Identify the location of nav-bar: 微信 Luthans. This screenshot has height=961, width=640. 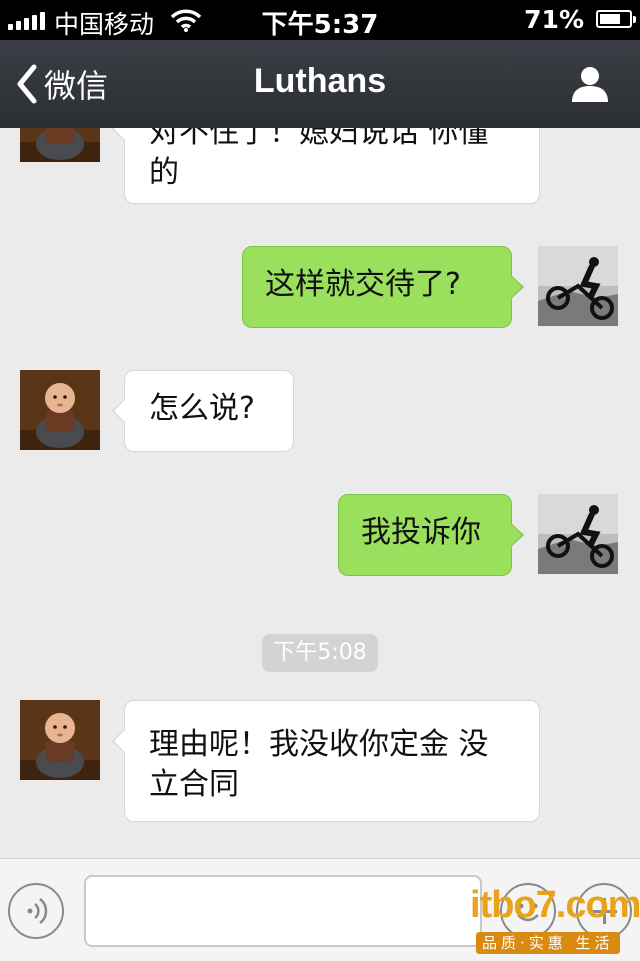
(320, 84).